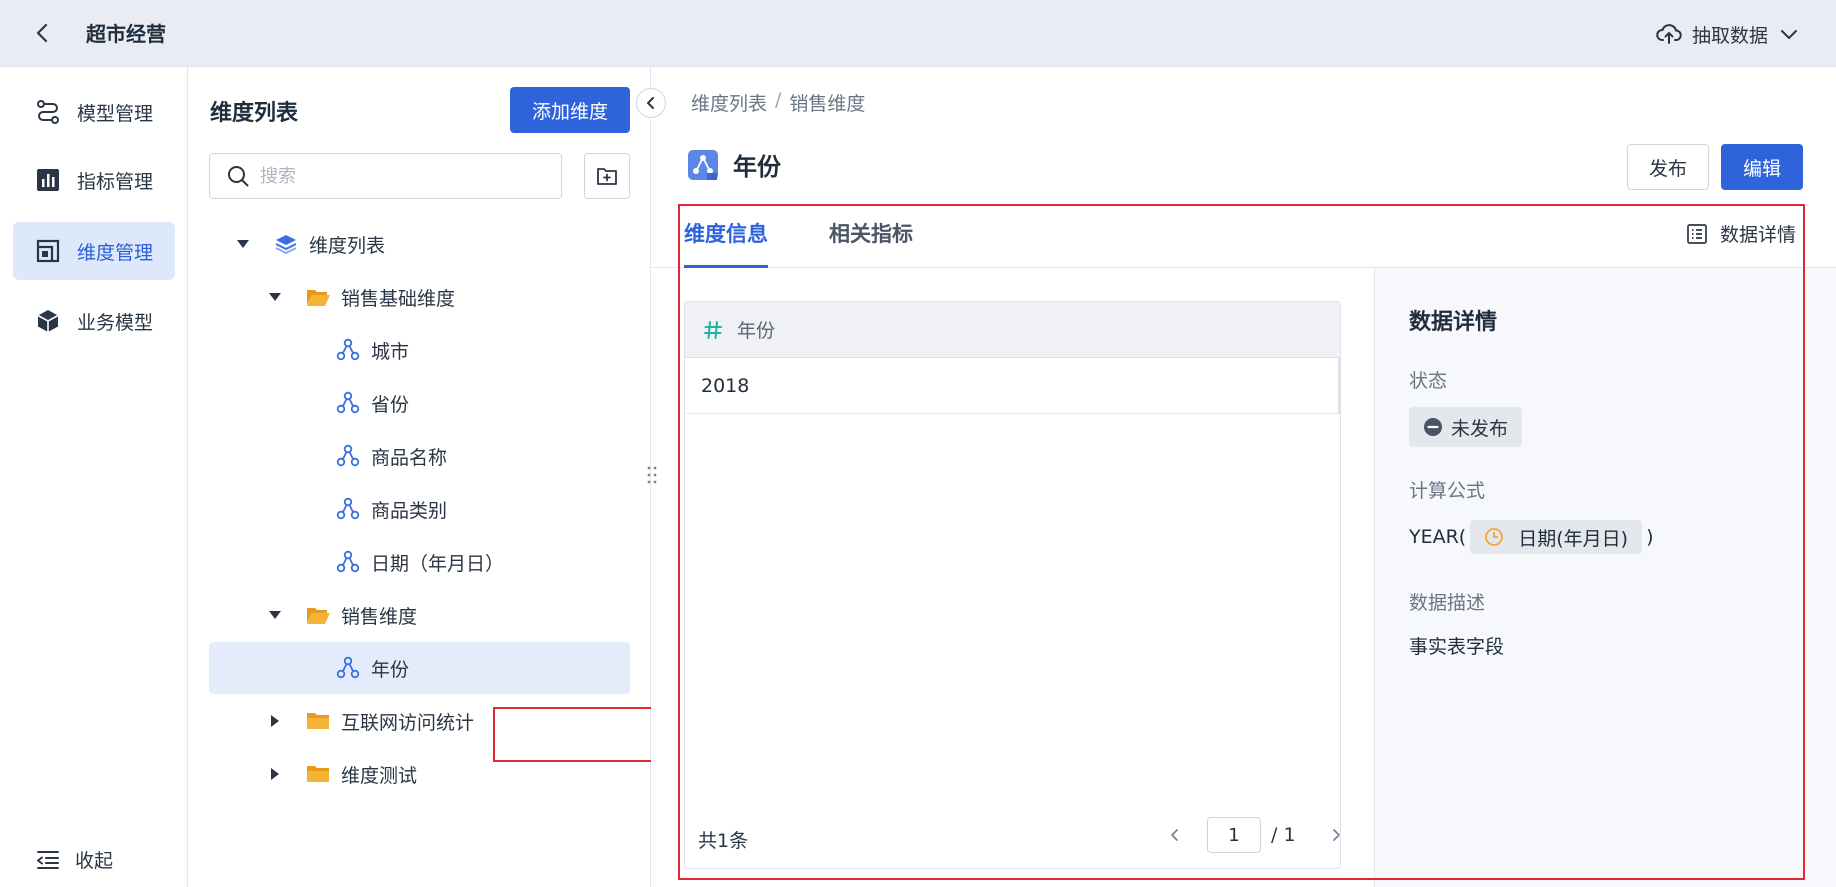 The width and height of the screenshot is (1836, 887). I want to click on tree-leaf-node: 商品类别, so click(419, 509).